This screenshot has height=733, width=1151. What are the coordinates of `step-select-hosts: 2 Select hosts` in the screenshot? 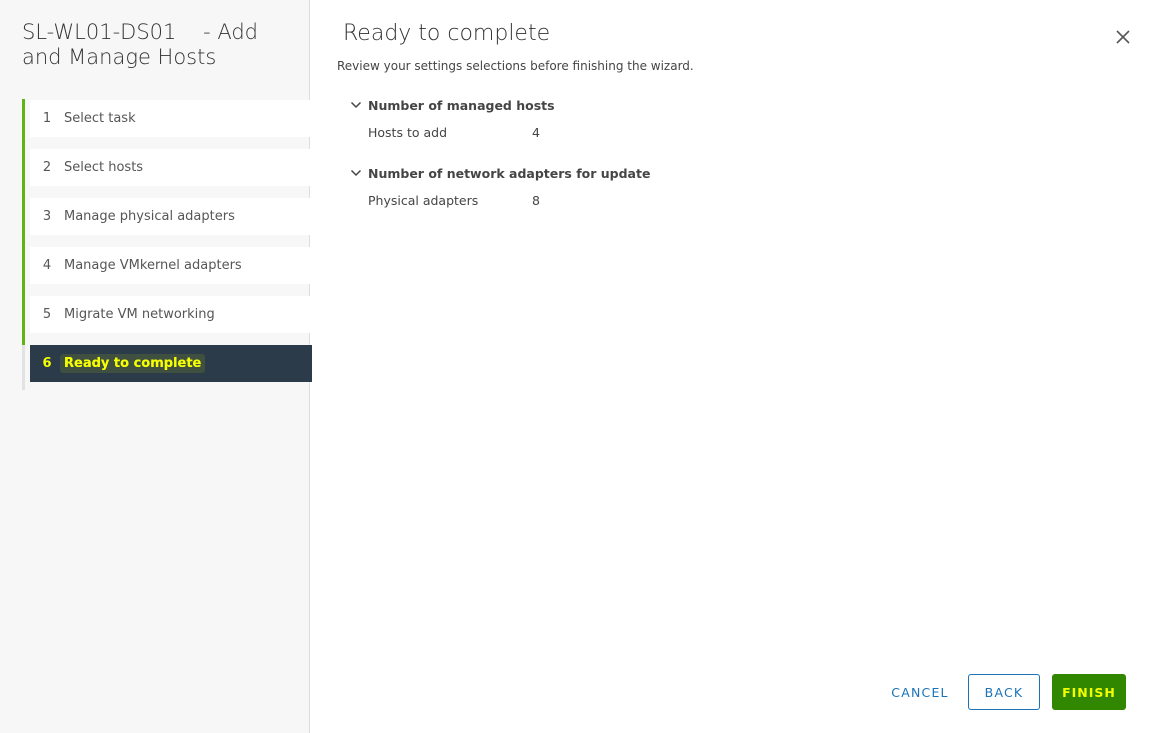 It's located at (167, 173).